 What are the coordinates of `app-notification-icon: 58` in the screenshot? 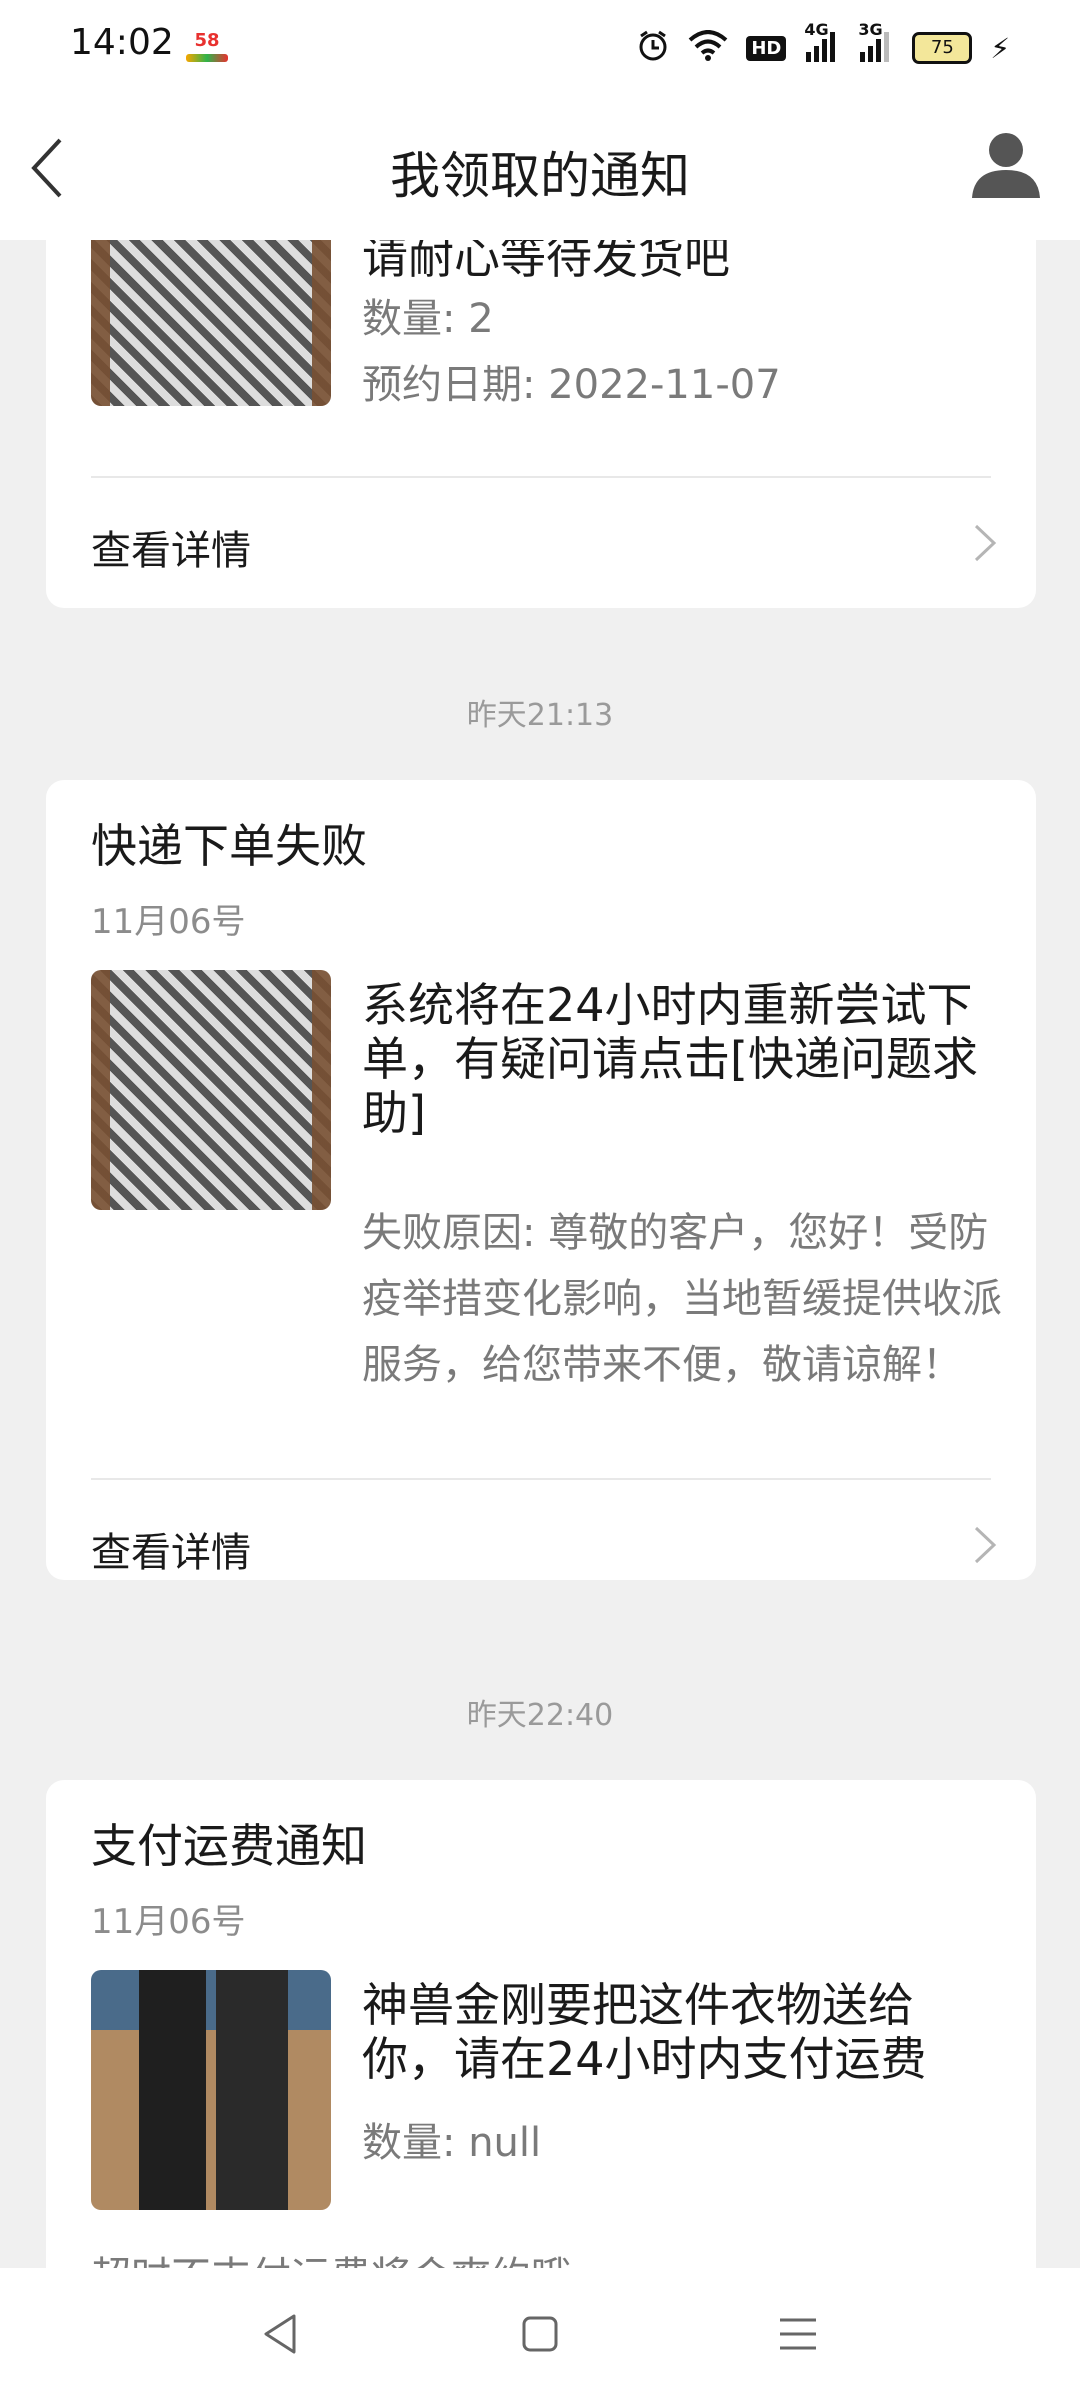 It's located at (207, 48).